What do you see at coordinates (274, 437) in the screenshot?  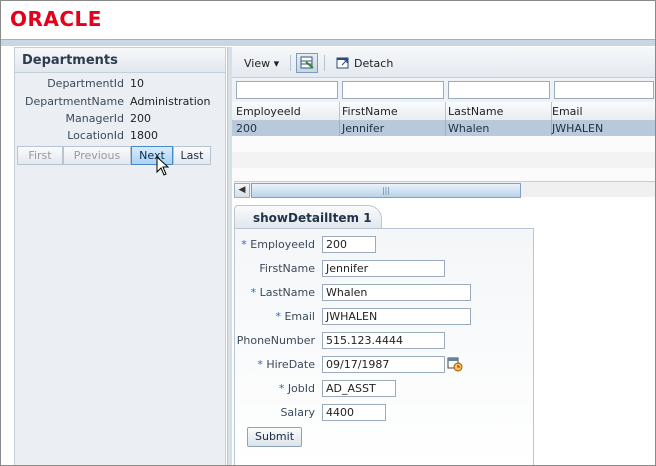 I see `submit-button: Submit` at bounding box center [274, 437].